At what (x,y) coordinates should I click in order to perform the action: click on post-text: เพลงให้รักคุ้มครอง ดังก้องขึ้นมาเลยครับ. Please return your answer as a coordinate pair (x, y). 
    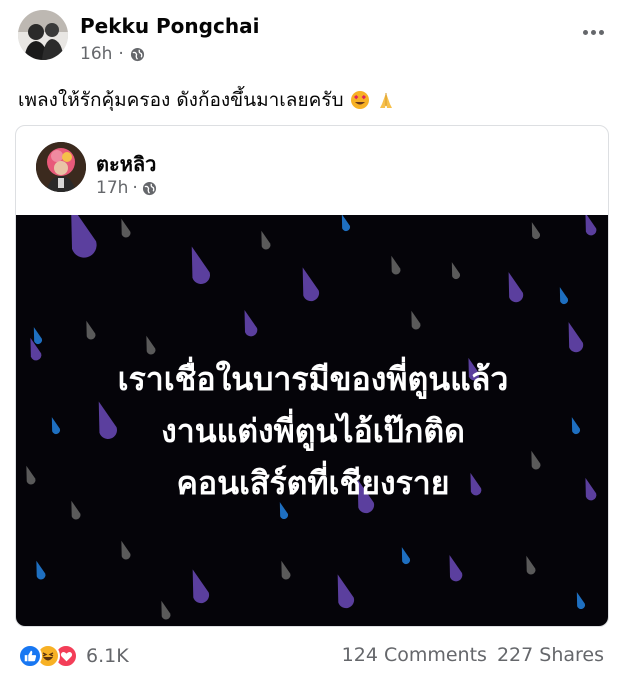
    Looking at the image, I should click on (207, 100).